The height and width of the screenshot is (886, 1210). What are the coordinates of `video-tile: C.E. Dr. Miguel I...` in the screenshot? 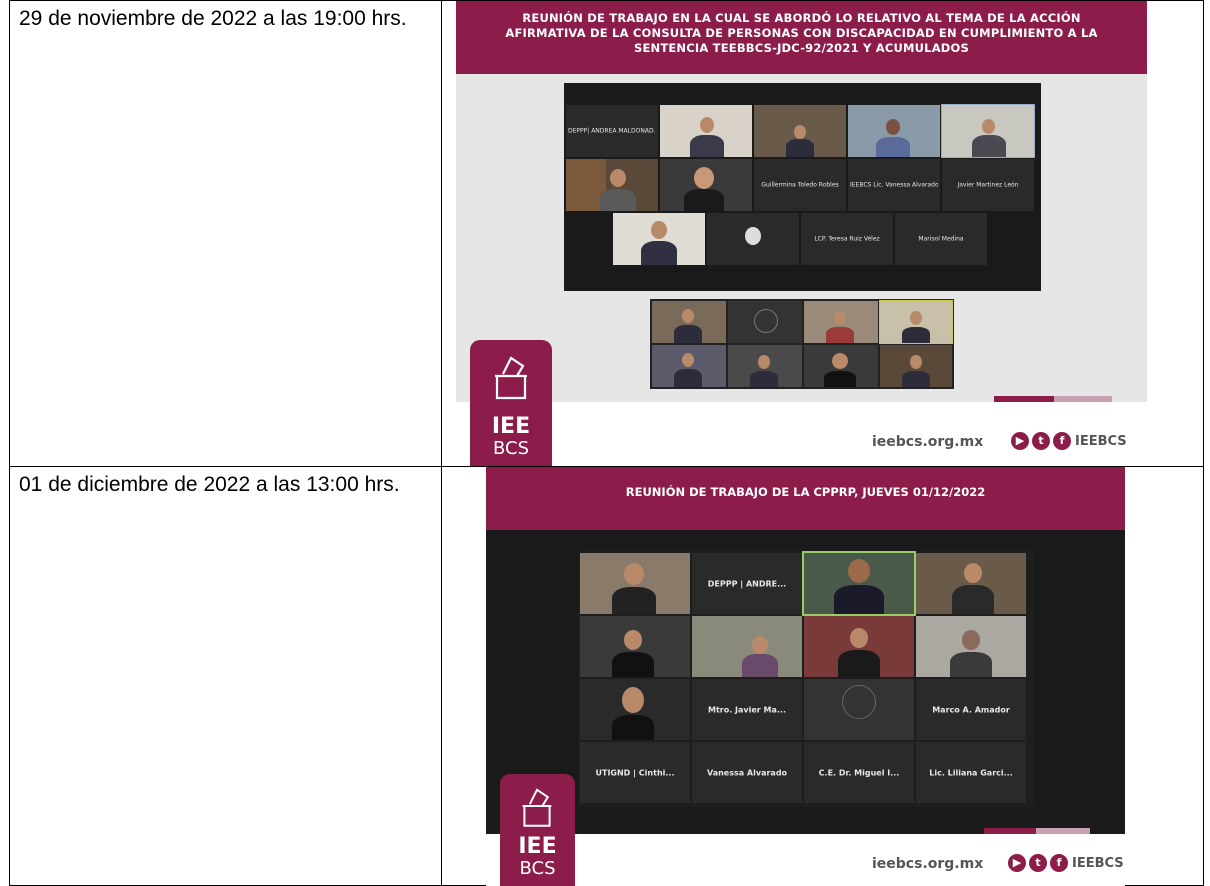 It's located at (859, 772).